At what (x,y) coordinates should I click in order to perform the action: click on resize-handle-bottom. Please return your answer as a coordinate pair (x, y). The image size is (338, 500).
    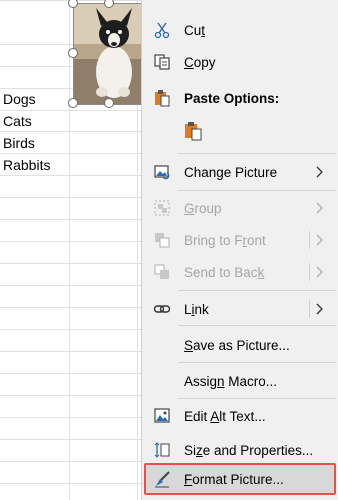
    Looking at the image, I should click on (109, 103).